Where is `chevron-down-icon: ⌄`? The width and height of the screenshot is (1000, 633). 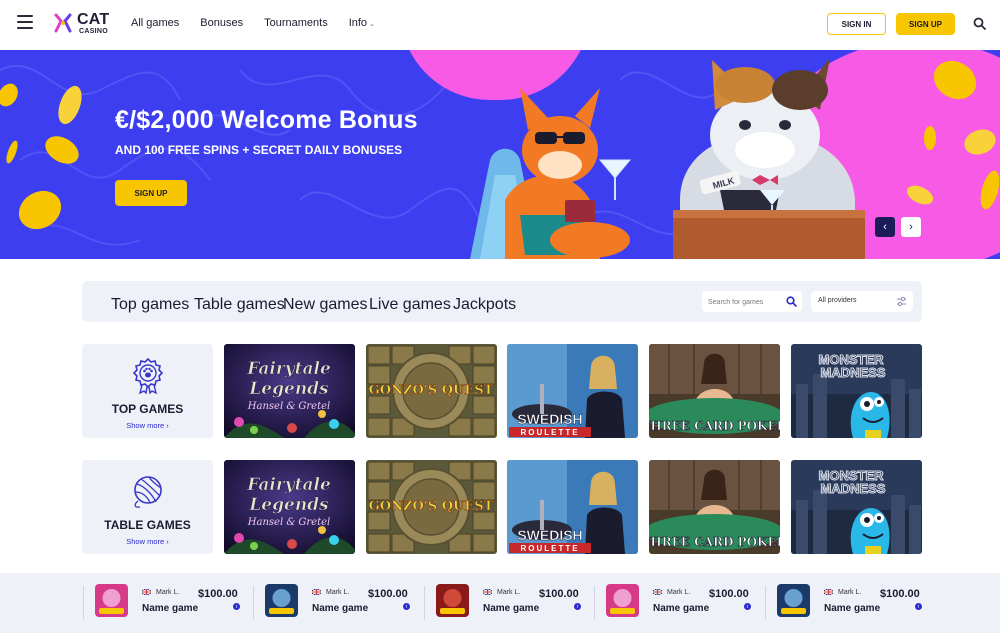 chevron-down-icon: ⌄ is located at coordinates (372, 24).